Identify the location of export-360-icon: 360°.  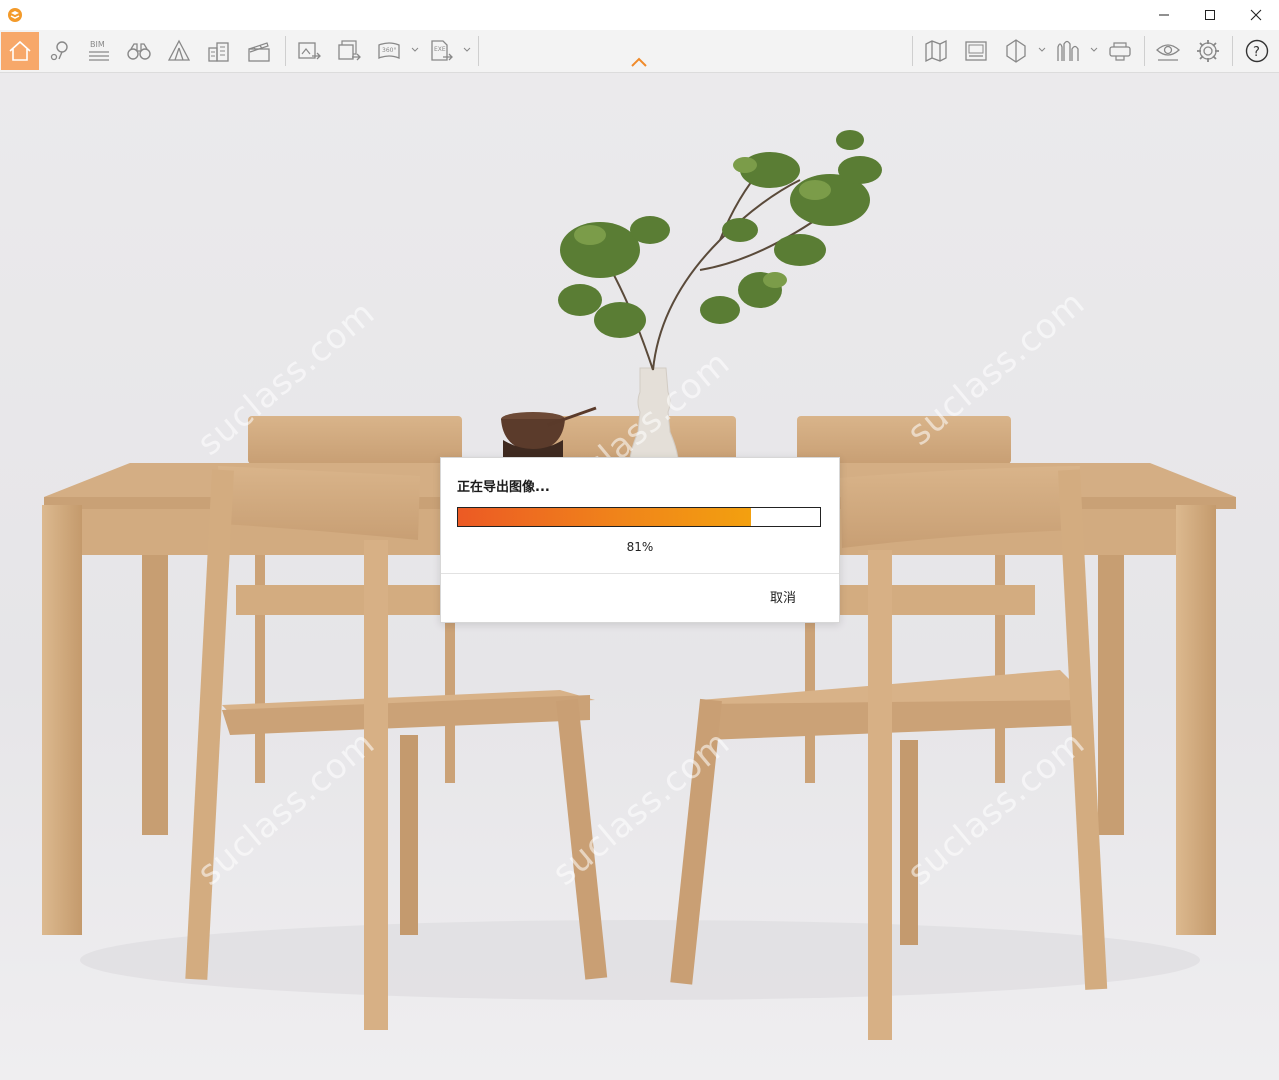
(389, 50).